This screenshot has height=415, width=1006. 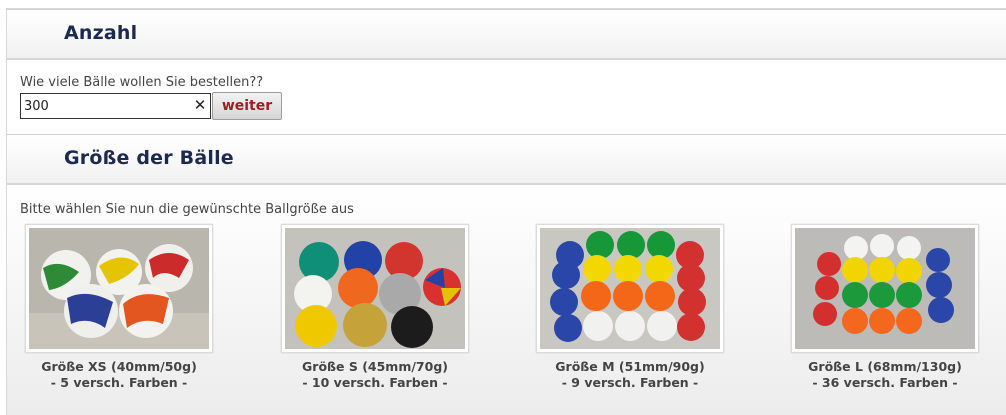 What do you see at coordinates (630, 288) in the screenshot?
I see `size-m-photo` at bounding box center [630, 288].